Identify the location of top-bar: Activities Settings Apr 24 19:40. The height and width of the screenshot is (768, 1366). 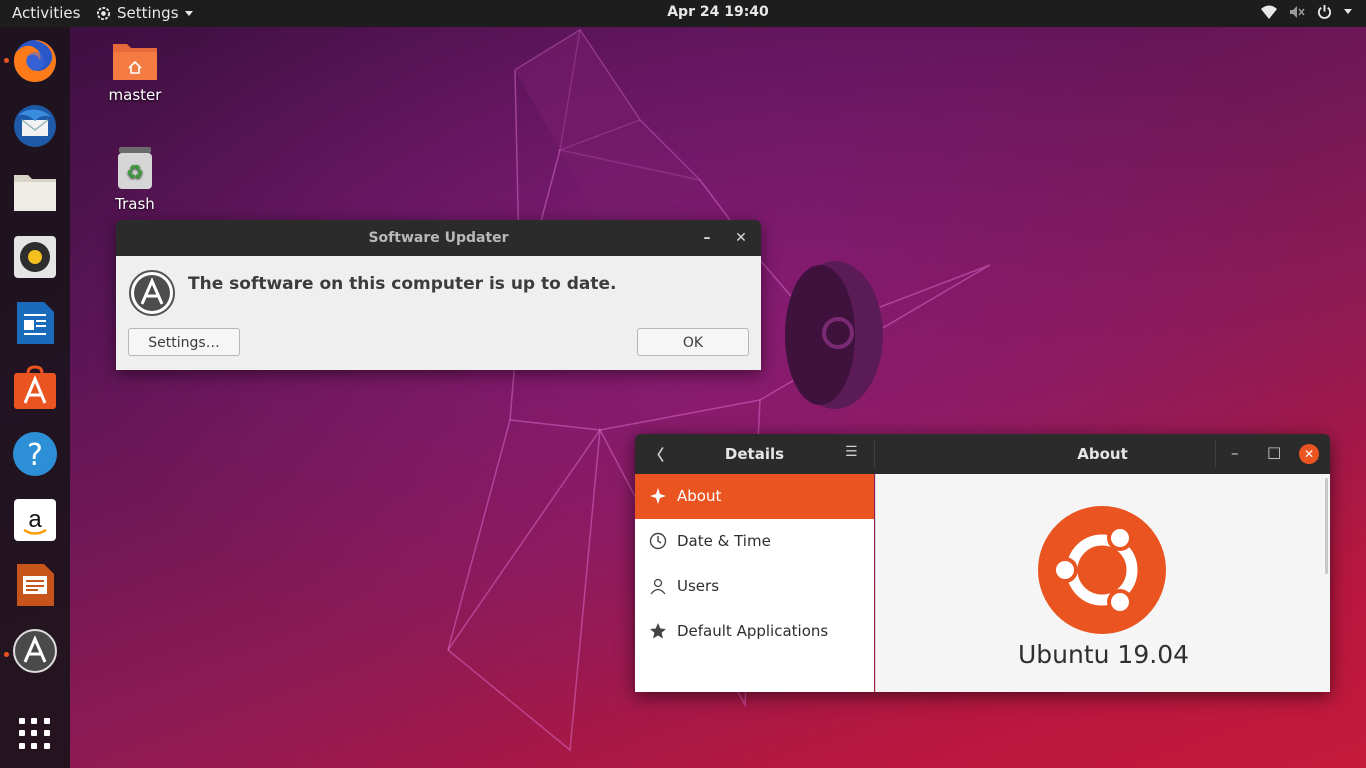
(683, 13).